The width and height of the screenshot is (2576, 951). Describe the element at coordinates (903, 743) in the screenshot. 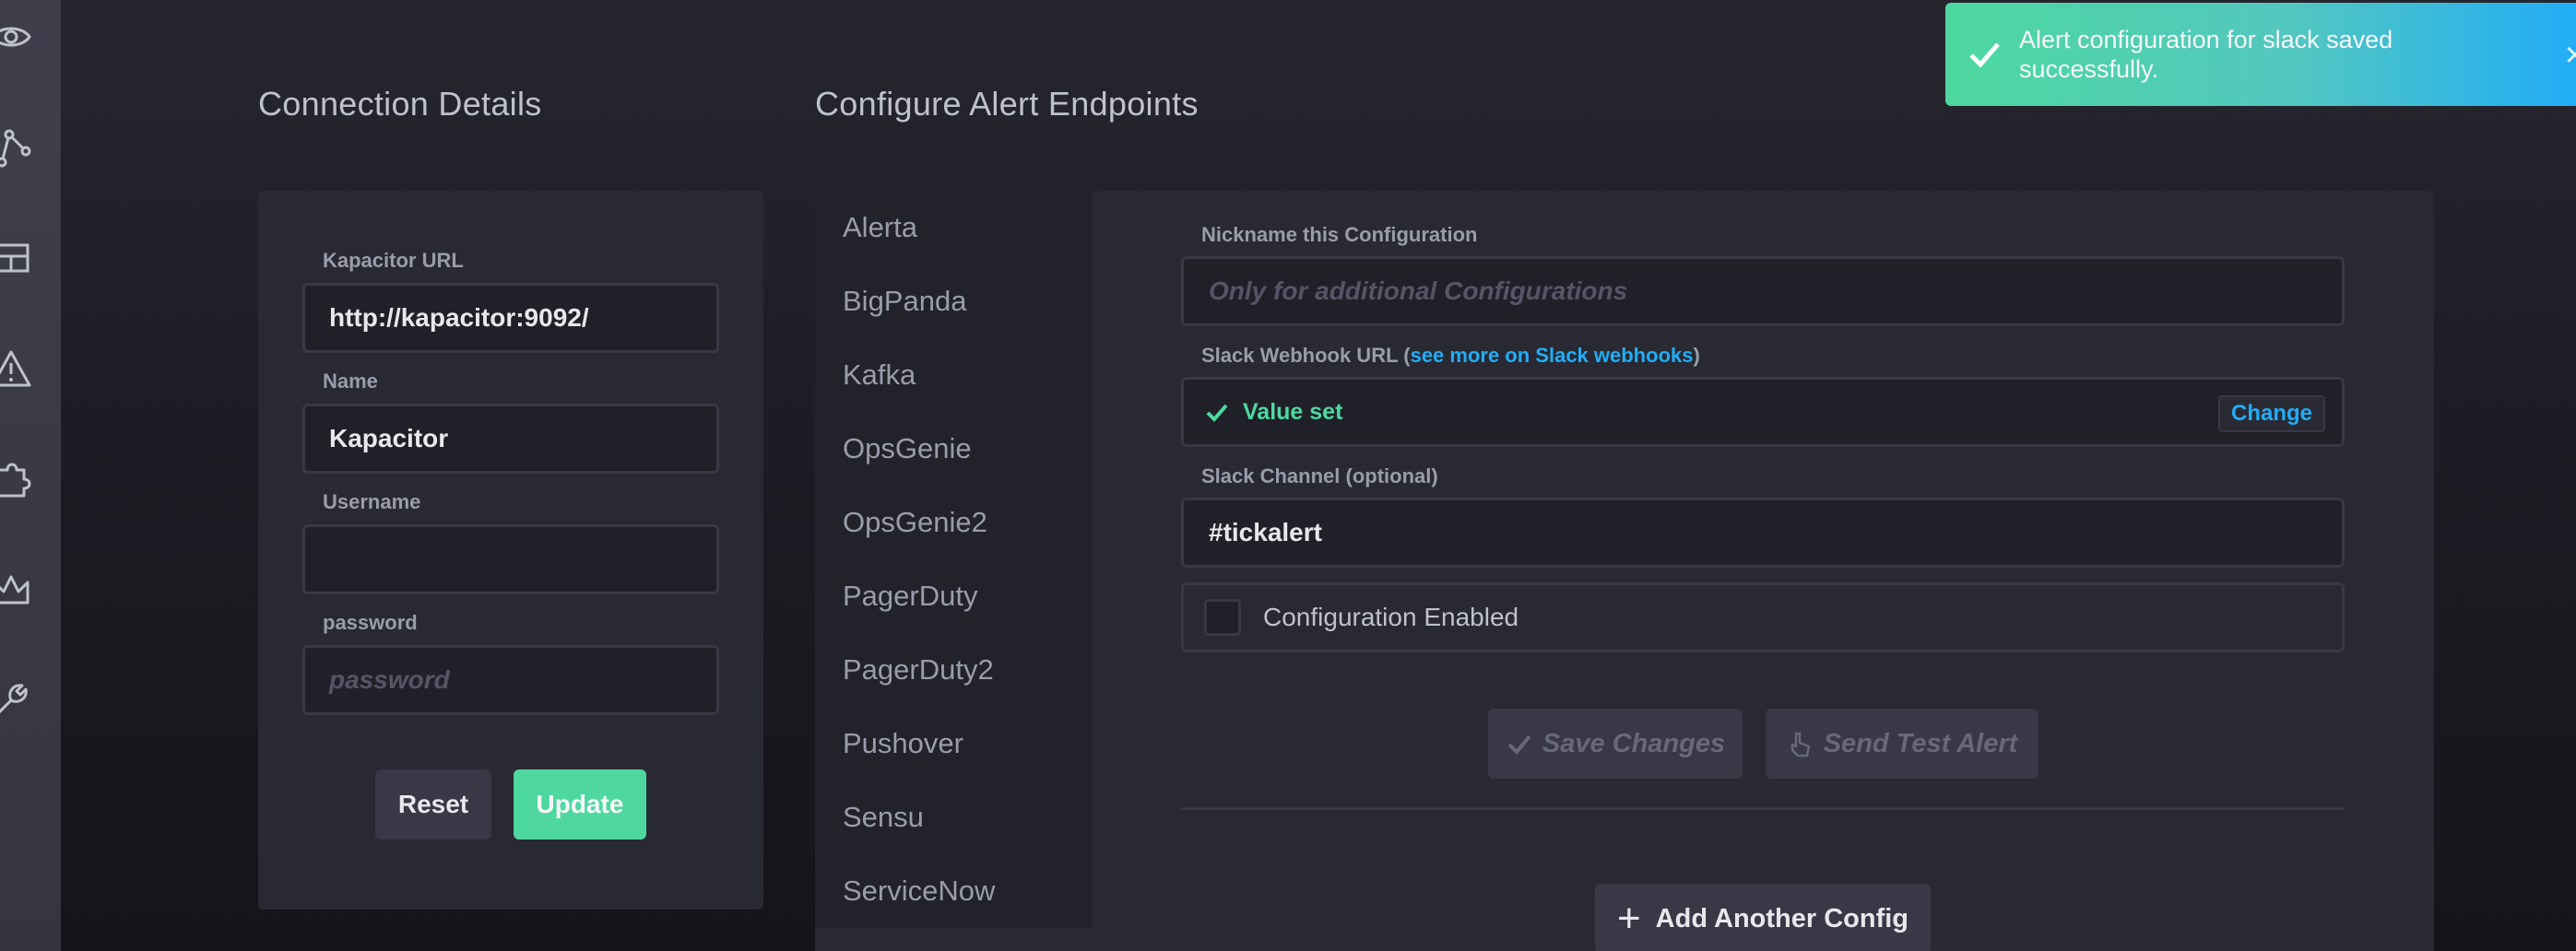

I see `endpoint-item-pushover: Pushover` at that location.